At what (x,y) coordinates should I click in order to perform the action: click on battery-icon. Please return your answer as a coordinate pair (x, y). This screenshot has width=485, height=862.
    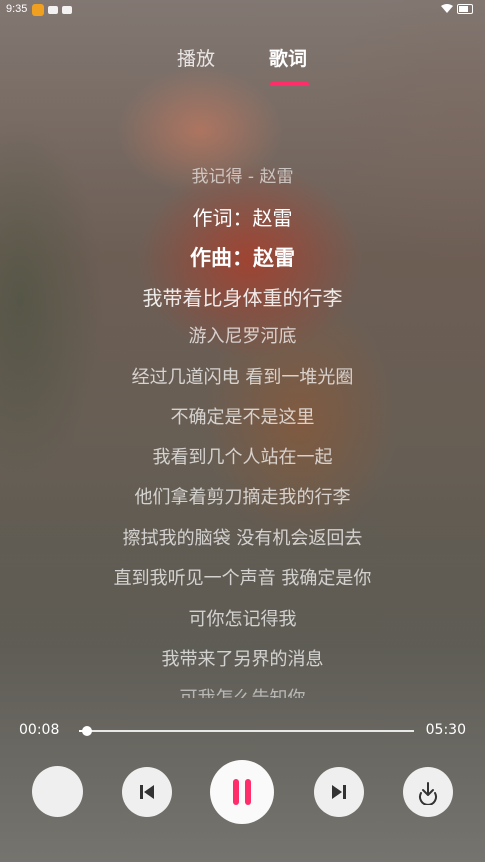
    Looking at the image, I should click on (465, 9).